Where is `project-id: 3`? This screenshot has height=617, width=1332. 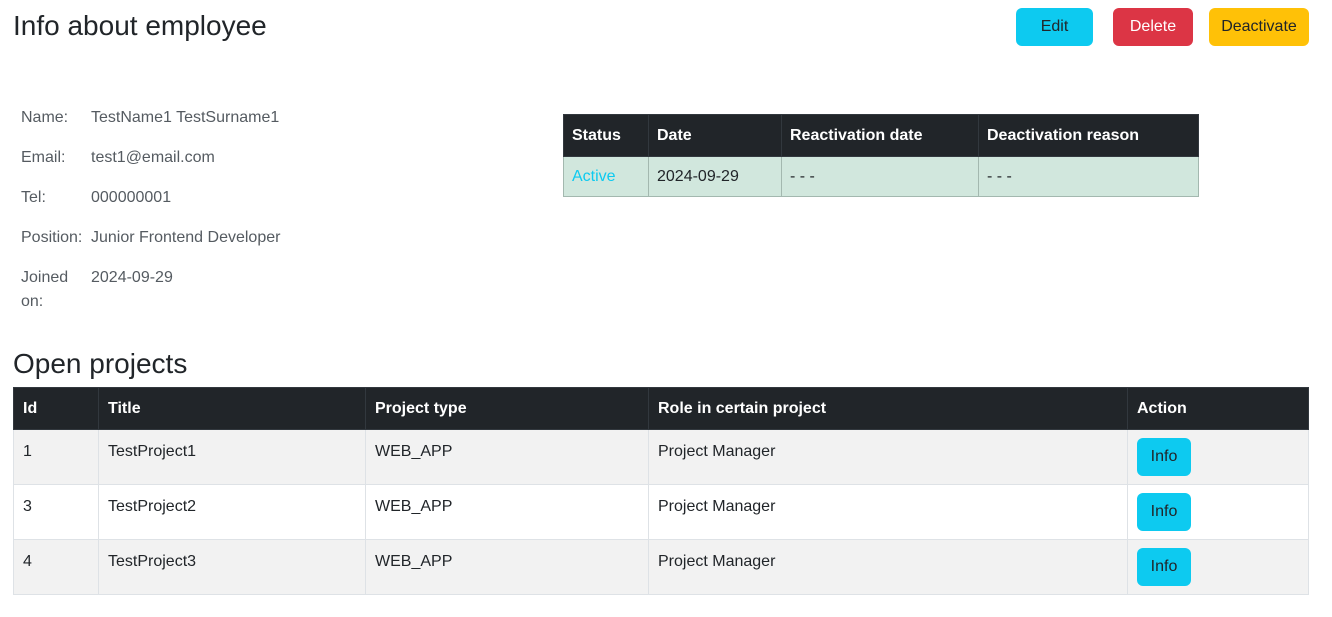
project-id: 3 is located at coordinates (56, 512).